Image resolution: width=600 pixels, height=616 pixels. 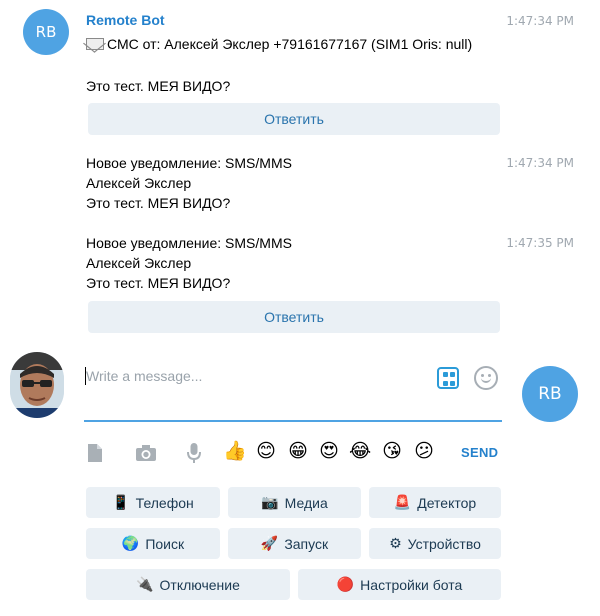 What do you see at coordinates (424, 451) in the screenshot?
I see `confused-emoji-icon: 😕` at bounding box center [424, 451].